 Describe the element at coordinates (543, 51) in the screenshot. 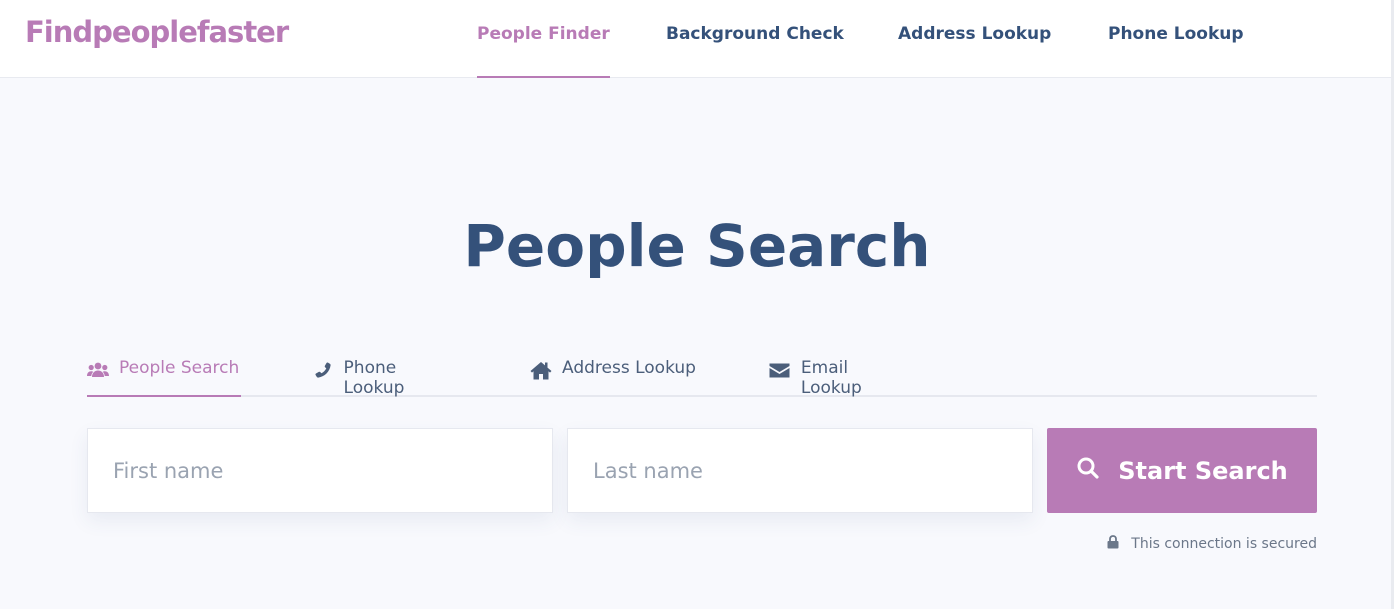

I see `nav-people-finder: People Finder` at that location.